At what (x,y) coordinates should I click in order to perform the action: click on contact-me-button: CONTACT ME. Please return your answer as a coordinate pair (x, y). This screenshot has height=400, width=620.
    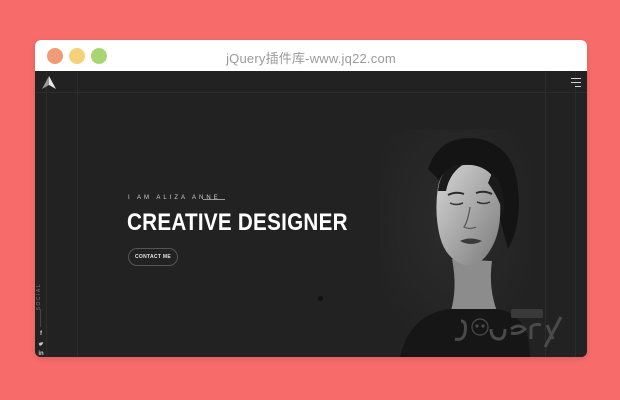
    Looking at the image, I should click on (153, 257).